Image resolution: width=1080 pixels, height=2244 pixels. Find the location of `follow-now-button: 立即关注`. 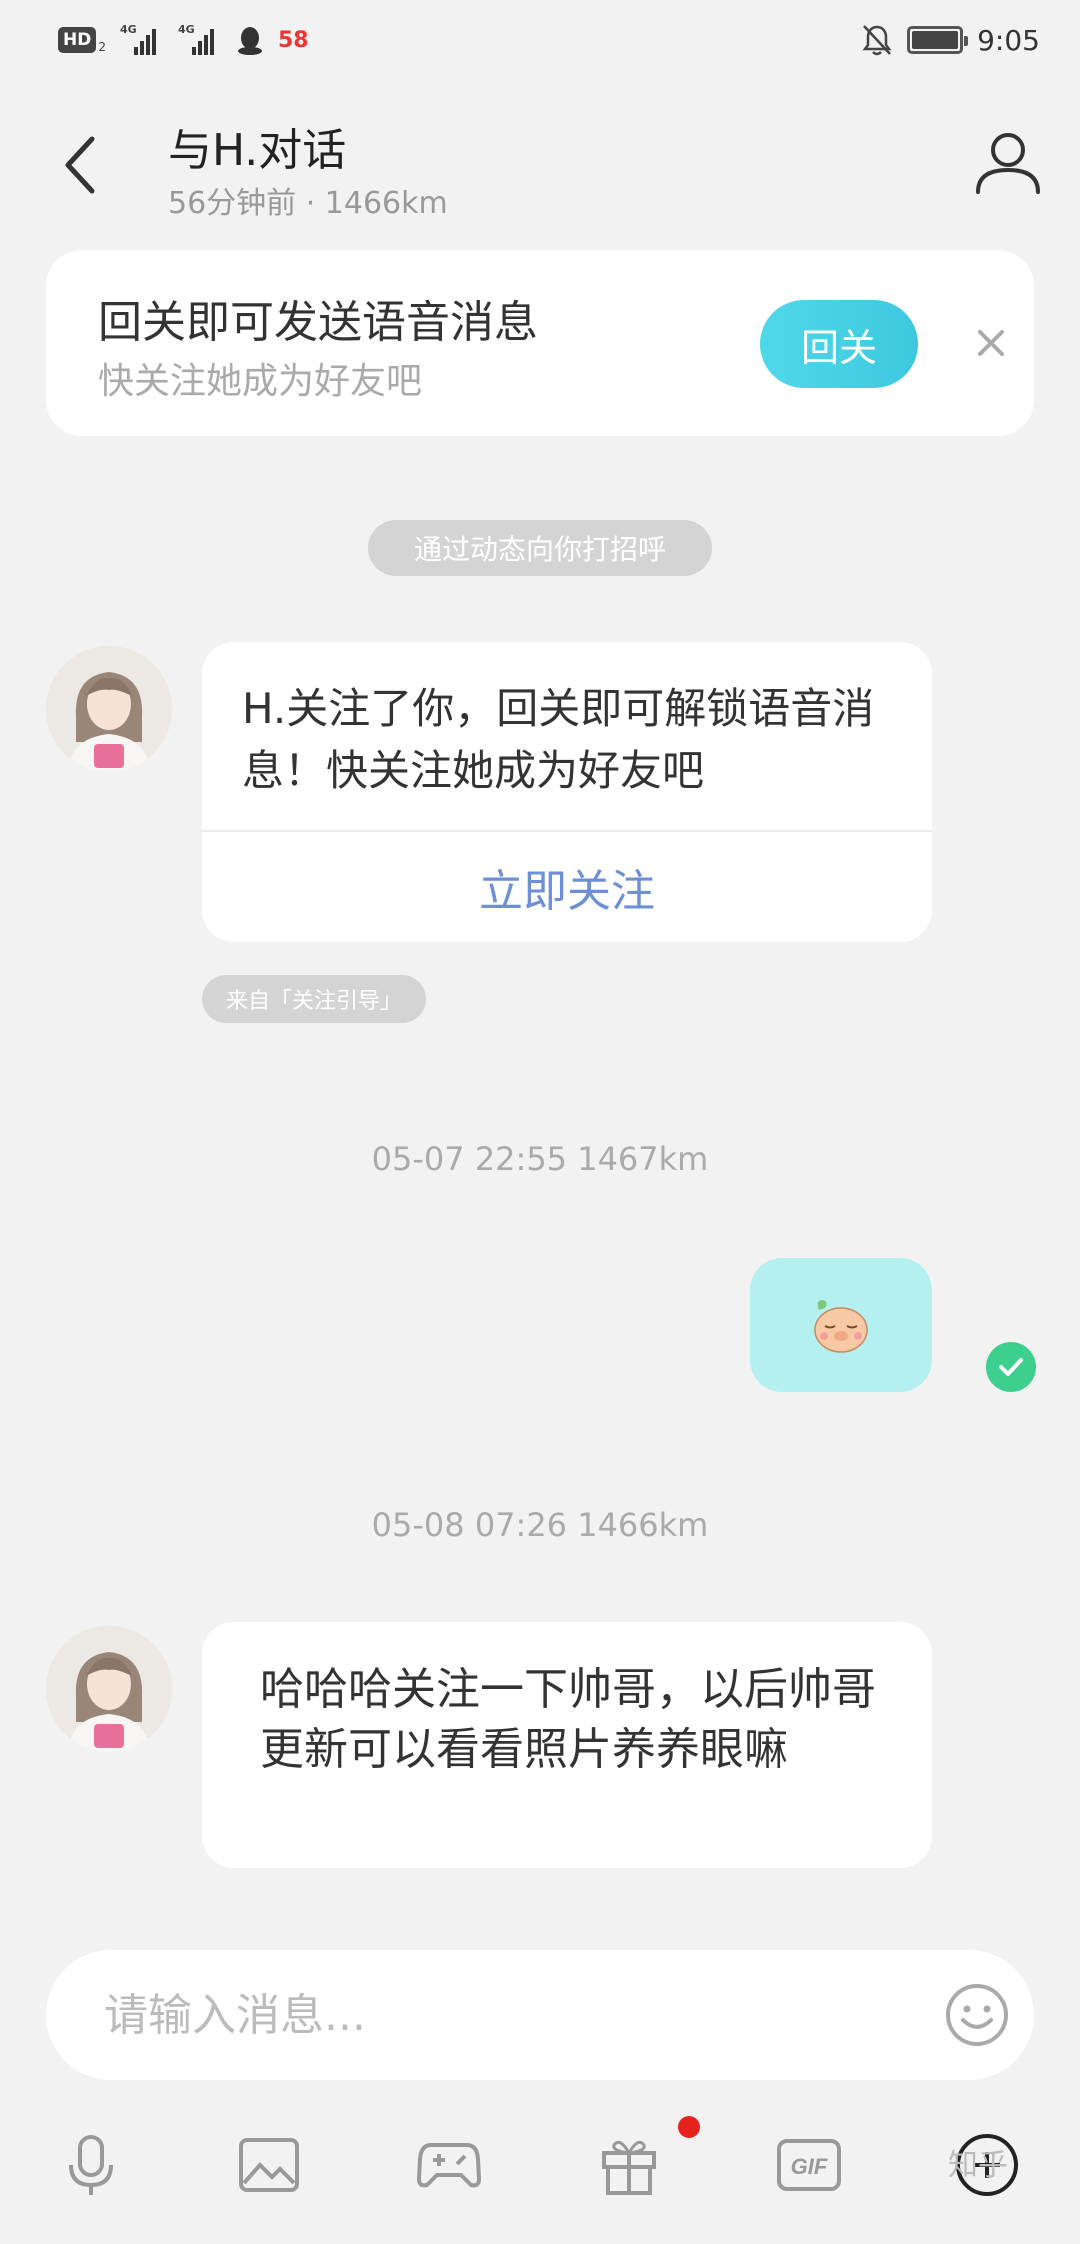

follow-now-button: 立即关注 is located at coordinates (567, 887).